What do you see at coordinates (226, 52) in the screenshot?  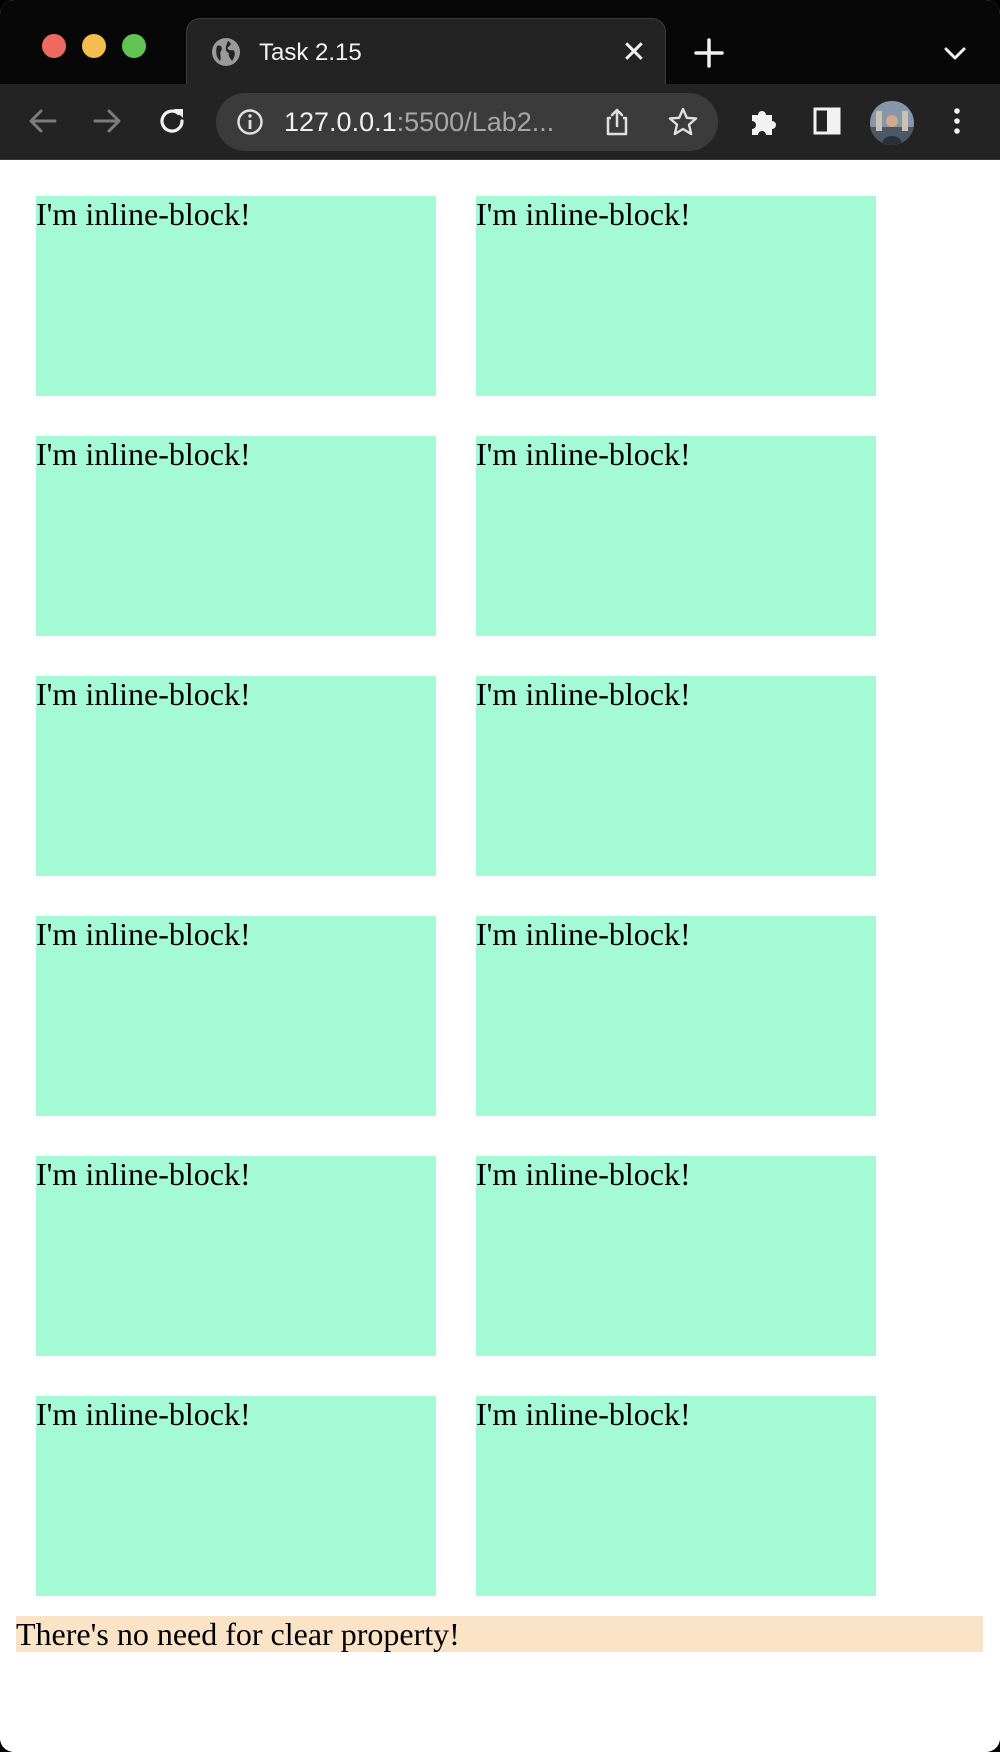 I see `globe-icon` at bounding box center [226, 52].